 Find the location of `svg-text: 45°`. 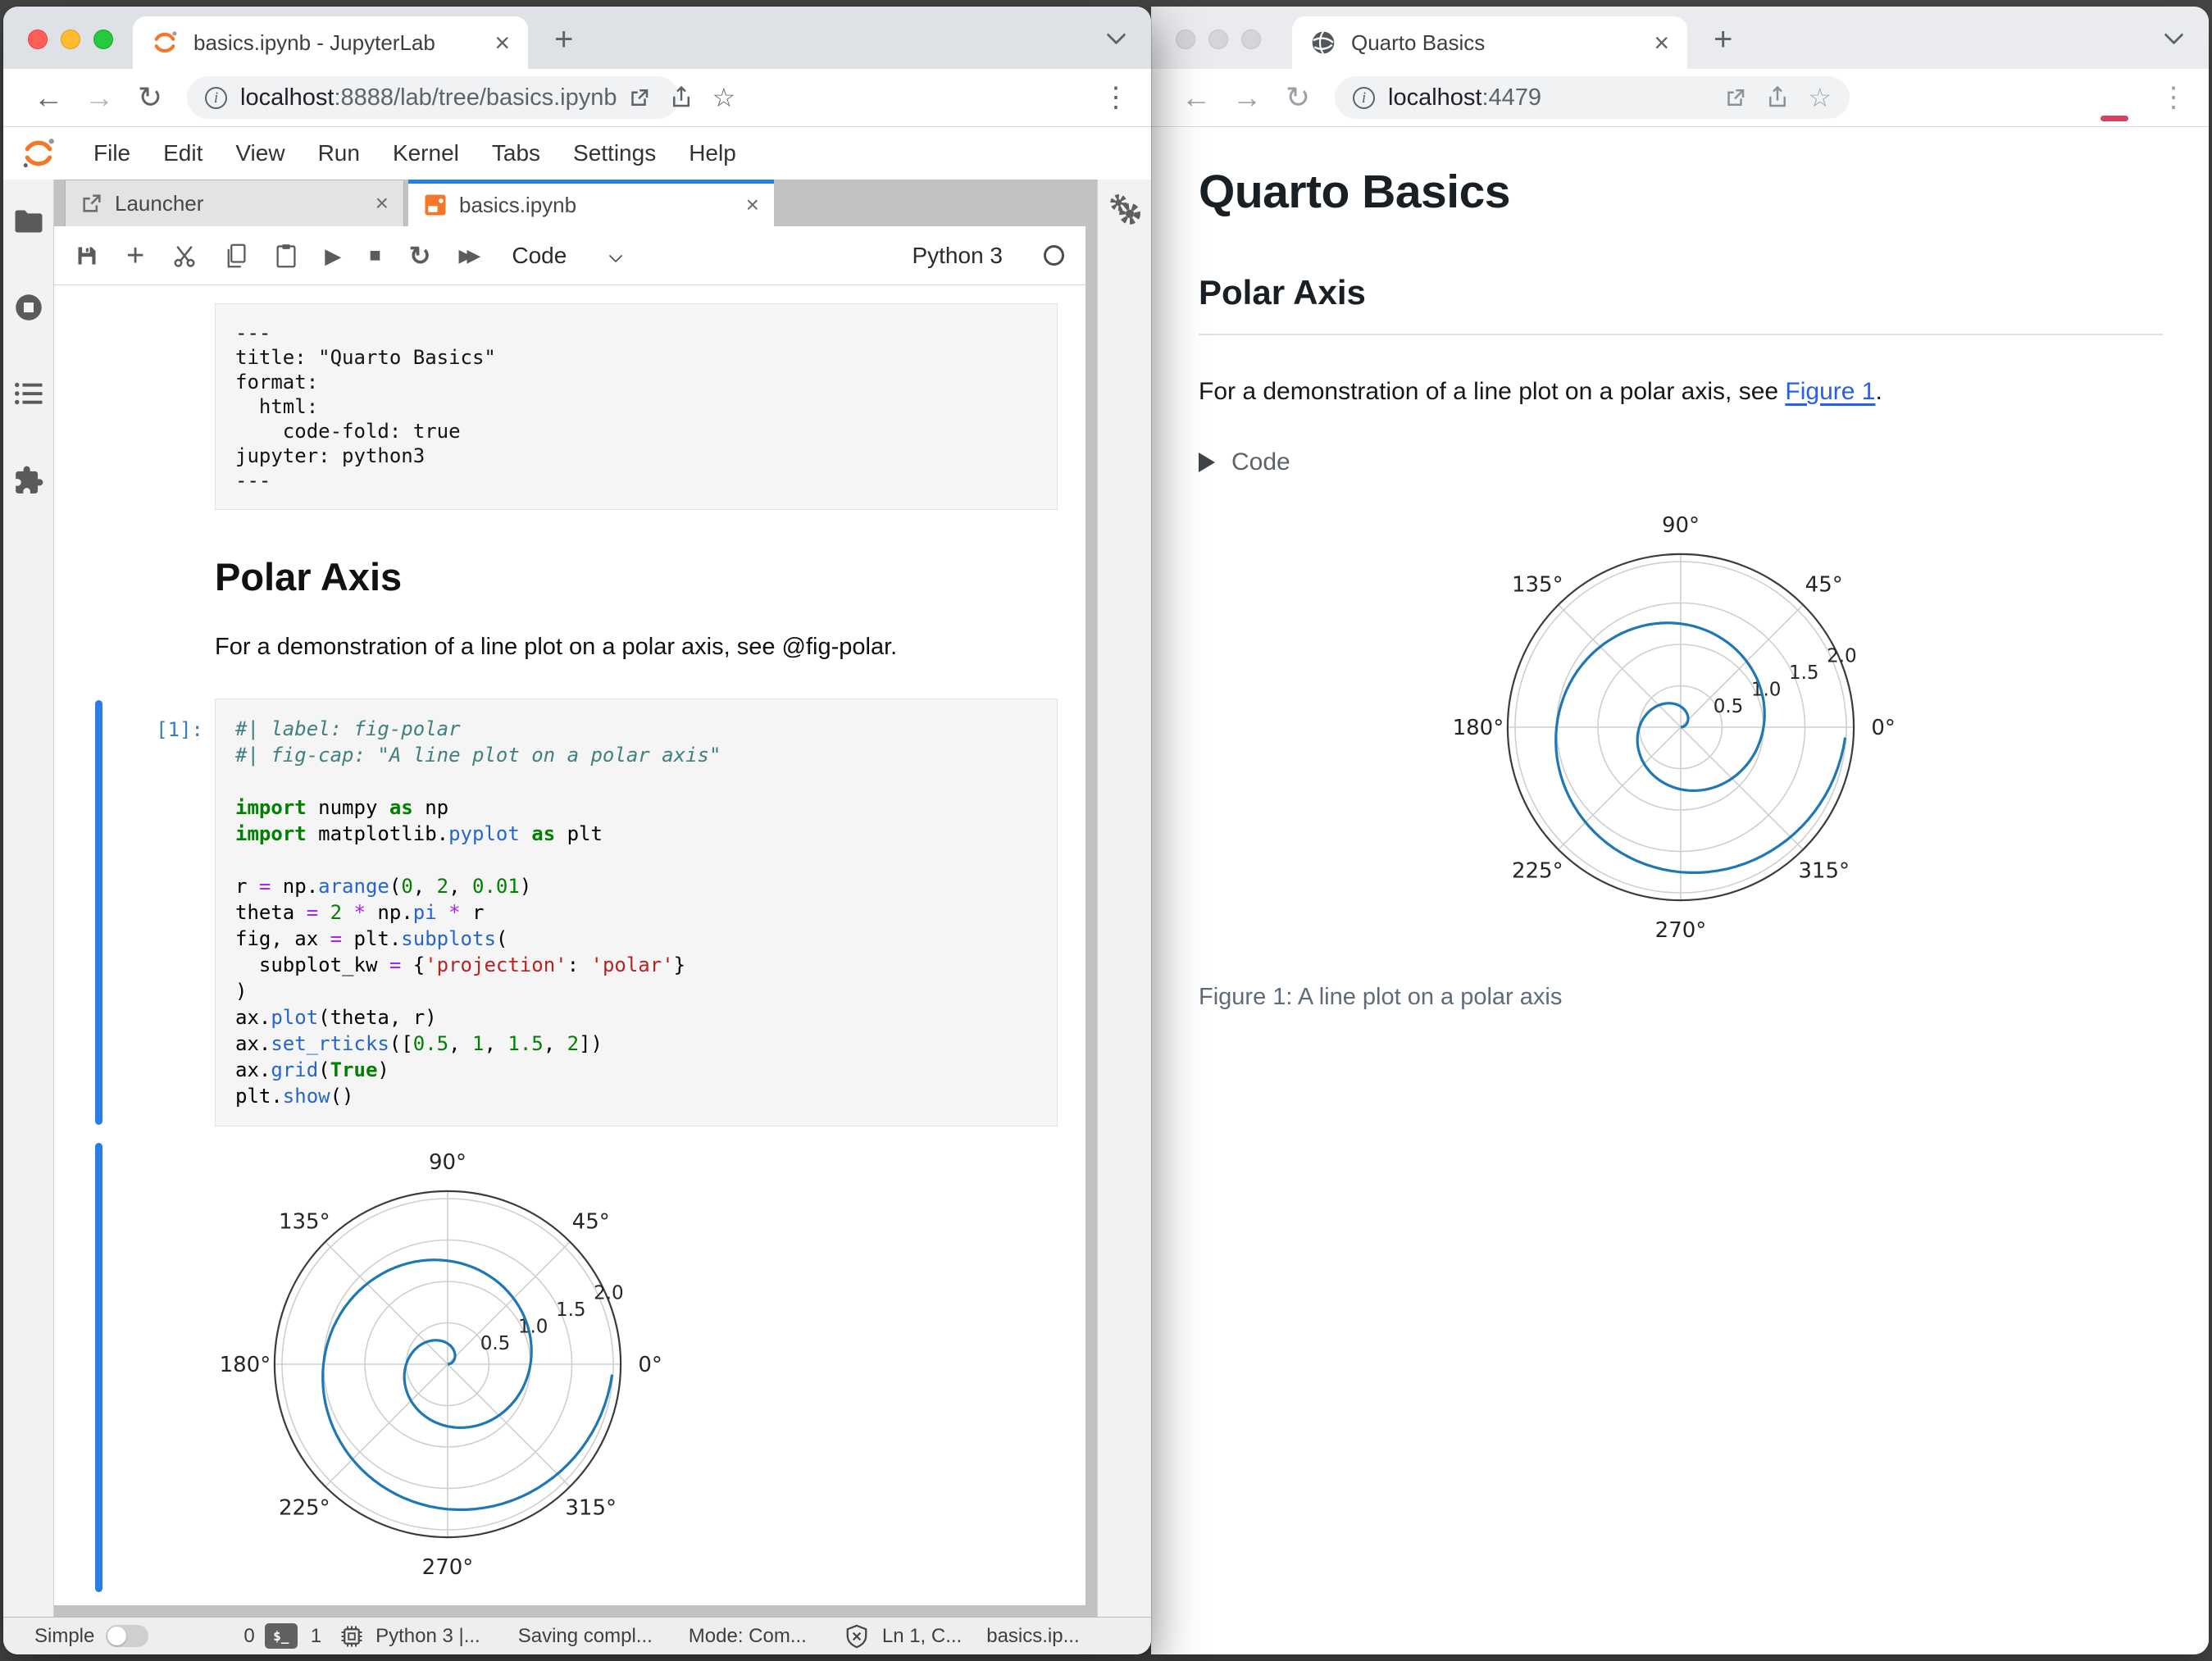

svg-text: 45° is located at coordinates (591, 1221).